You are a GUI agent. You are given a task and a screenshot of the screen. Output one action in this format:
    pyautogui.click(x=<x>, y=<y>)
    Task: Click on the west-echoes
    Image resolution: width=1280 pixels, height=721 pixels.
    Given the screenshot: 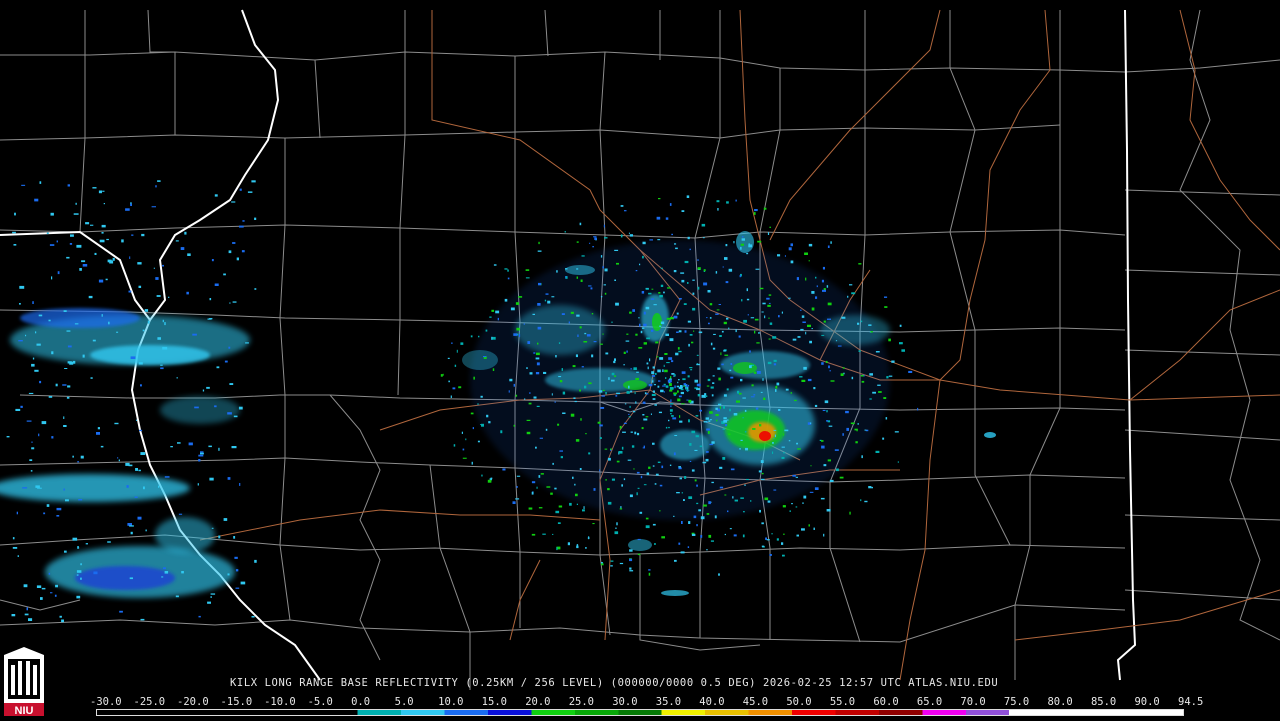 What is the action you would take?
    pyautogui.click(x=125, y=453)
    